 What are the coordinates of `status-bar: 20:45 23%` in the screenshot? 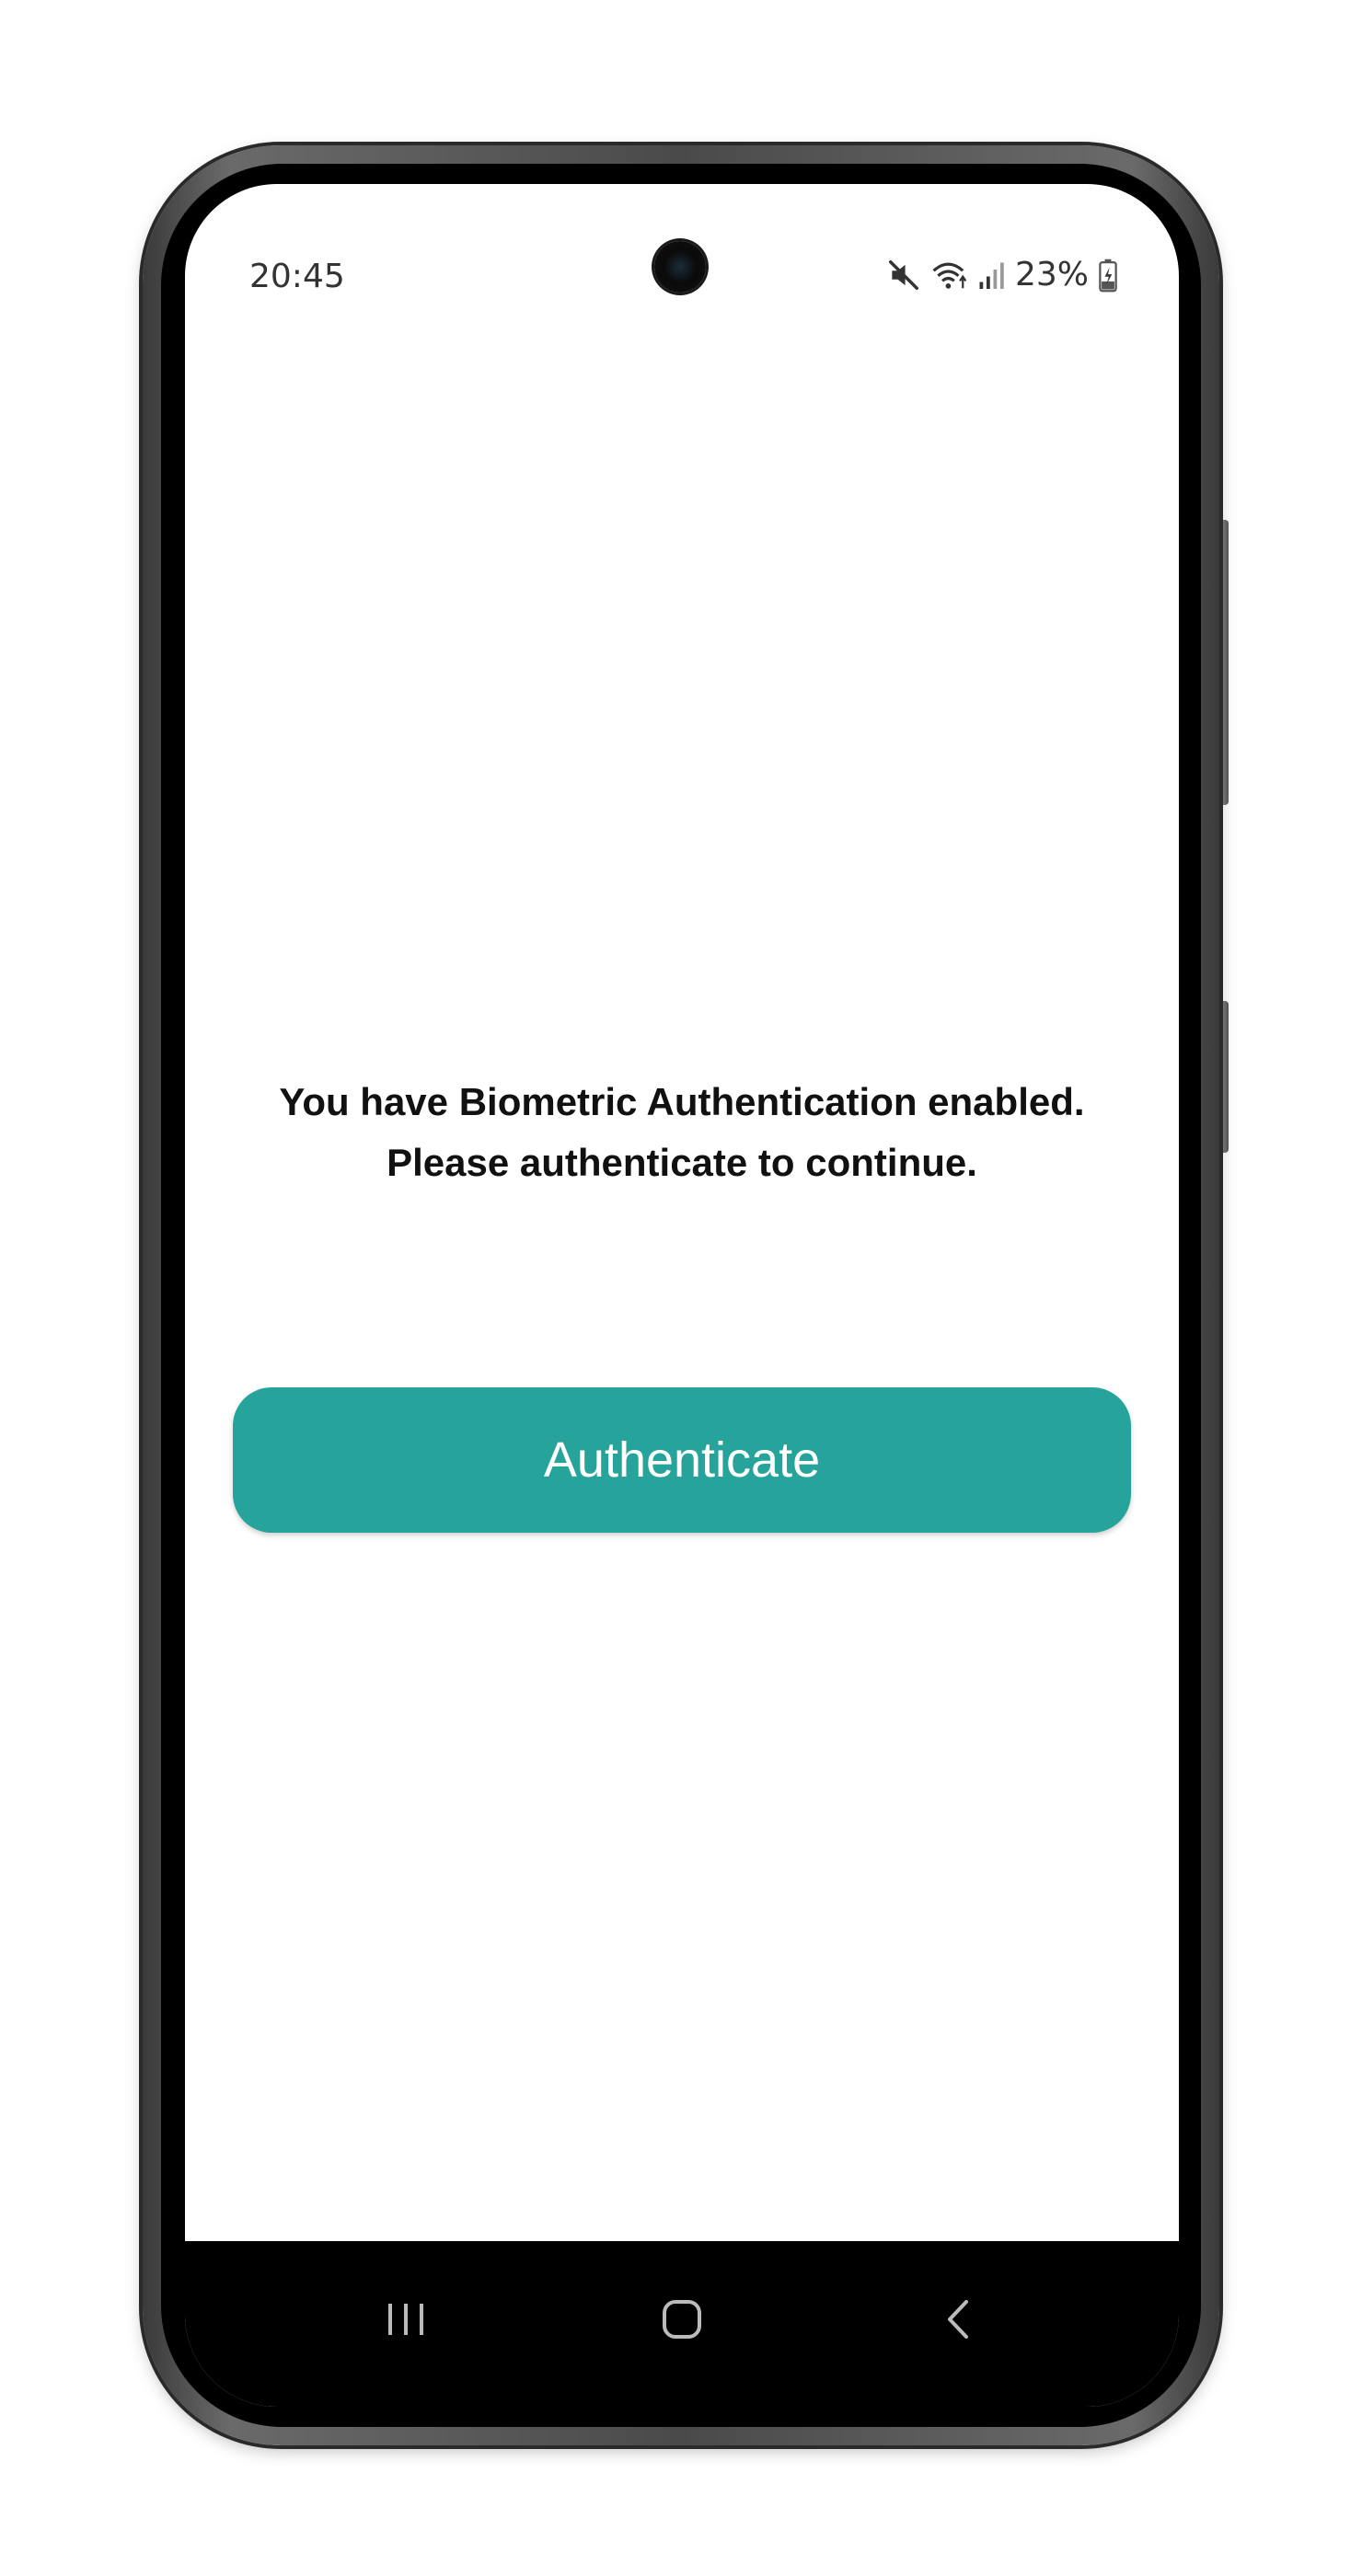 It's located at (682, 240).